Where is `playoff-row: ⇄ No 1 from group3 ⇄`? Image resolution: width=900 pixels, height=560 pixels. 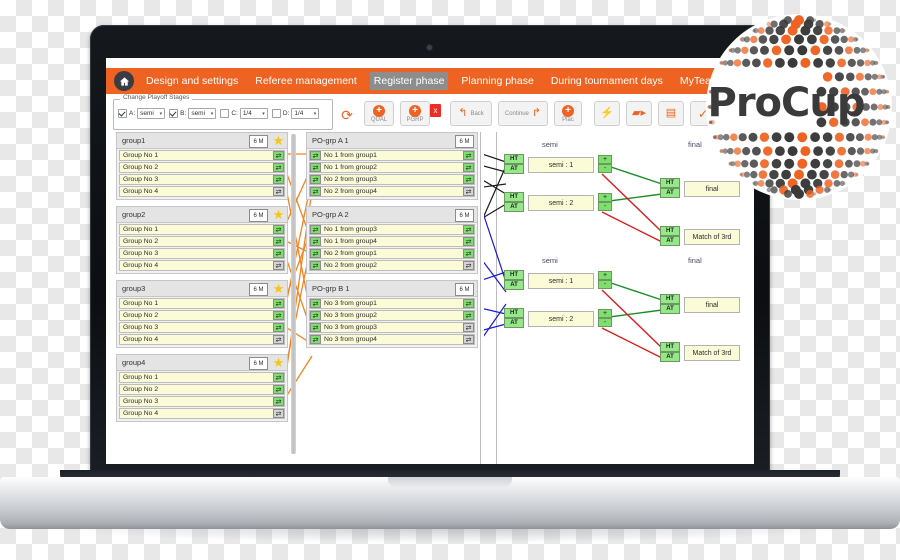
playoff-row: ⇄ No 1 from group3 ⇄ is located at coordinates (392, 229).